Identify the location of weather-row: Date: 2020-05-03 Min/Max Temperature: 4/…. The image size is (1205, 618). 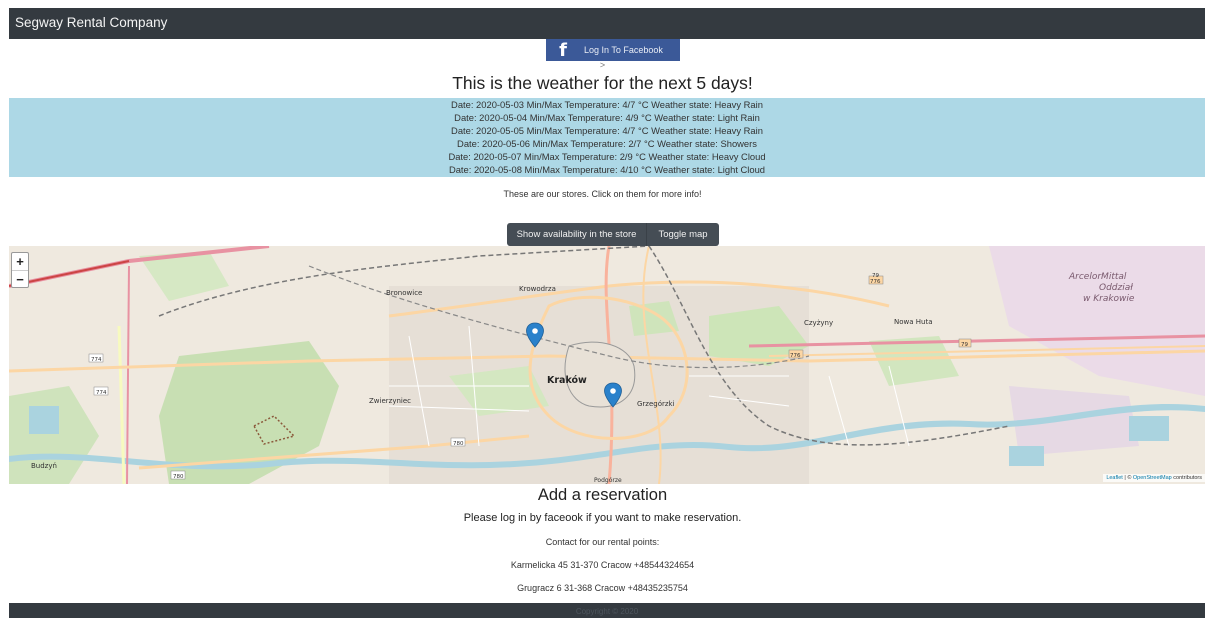
(607, 104).